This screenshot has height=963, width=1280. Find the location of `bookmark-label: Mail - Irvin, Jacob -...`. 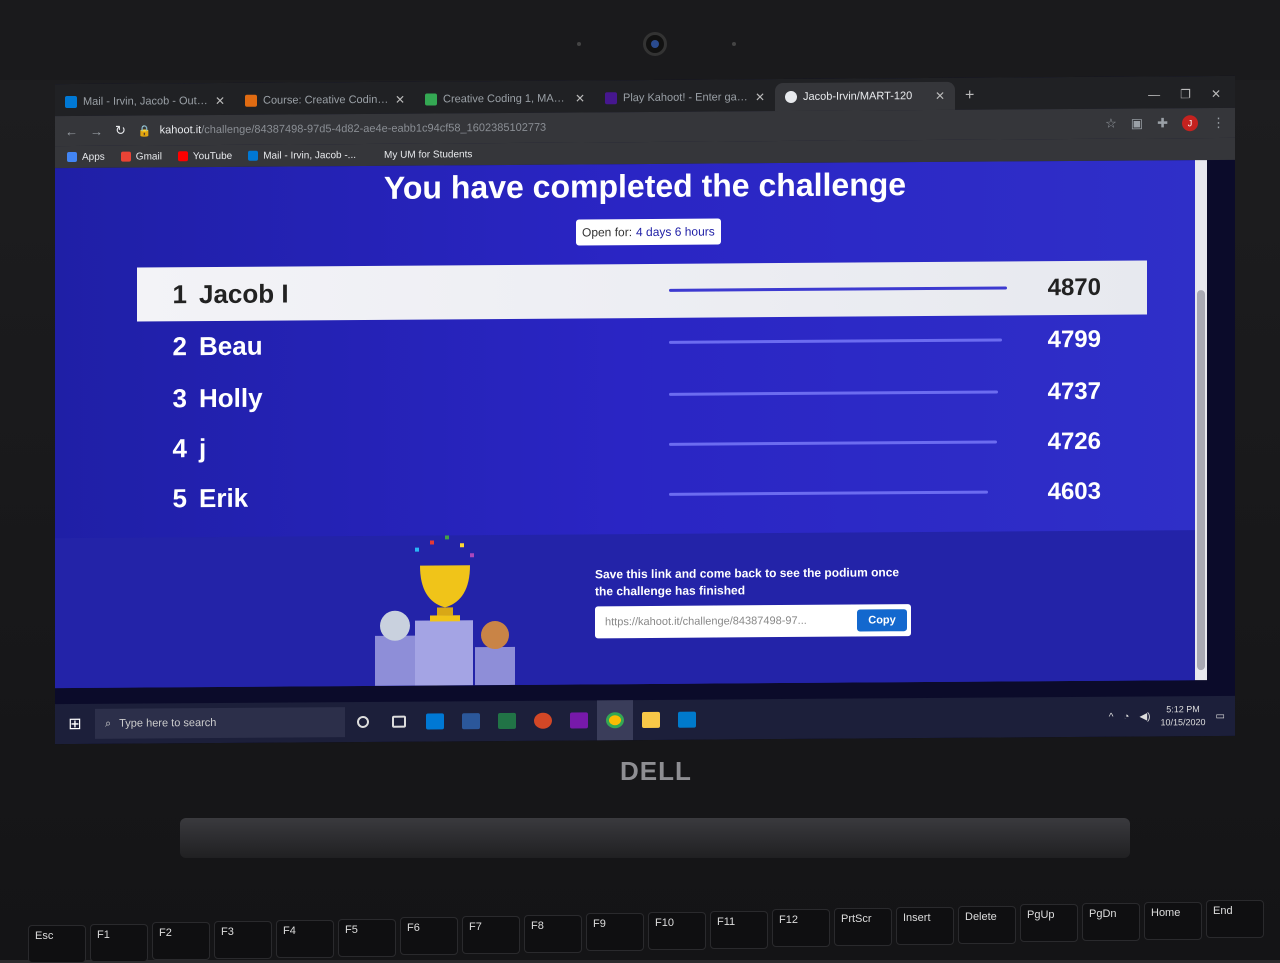

bookmark-label: Mail - Irvin, Jacob -... is located at coordinates (310, 155).